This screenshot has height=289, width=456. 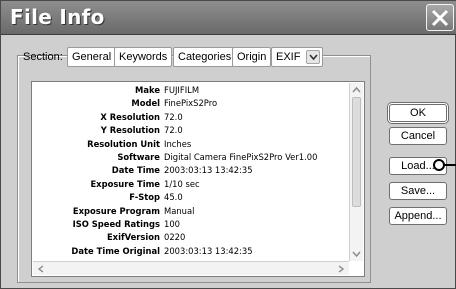 I want to click on section-select: EXIF, so click(x=297, y=57).